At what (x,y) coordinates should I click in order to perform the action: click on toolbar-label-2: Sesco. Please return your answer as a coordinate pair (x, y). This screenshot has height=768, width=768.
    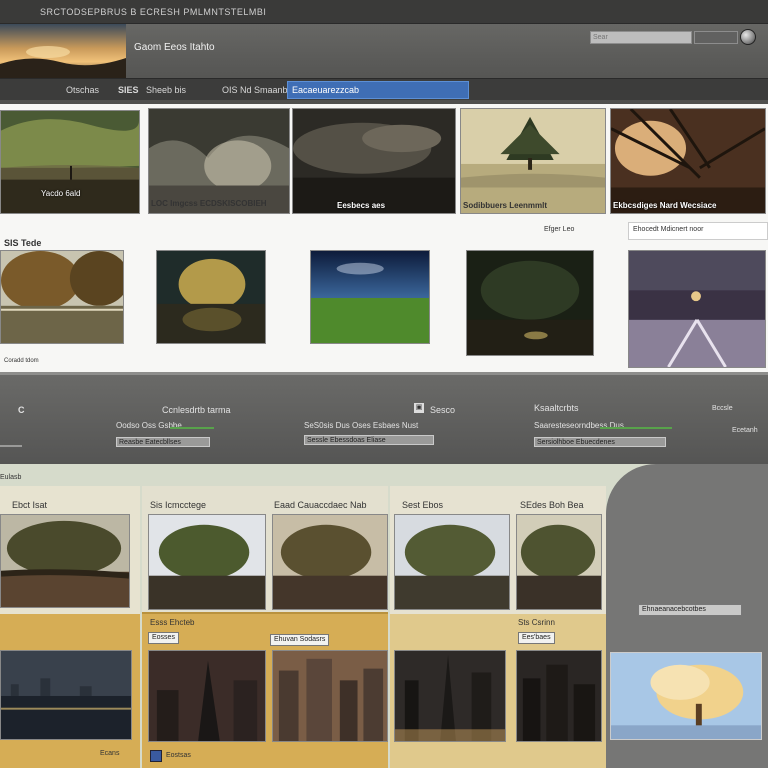
    Looking at the image, I should click on (443, 410).